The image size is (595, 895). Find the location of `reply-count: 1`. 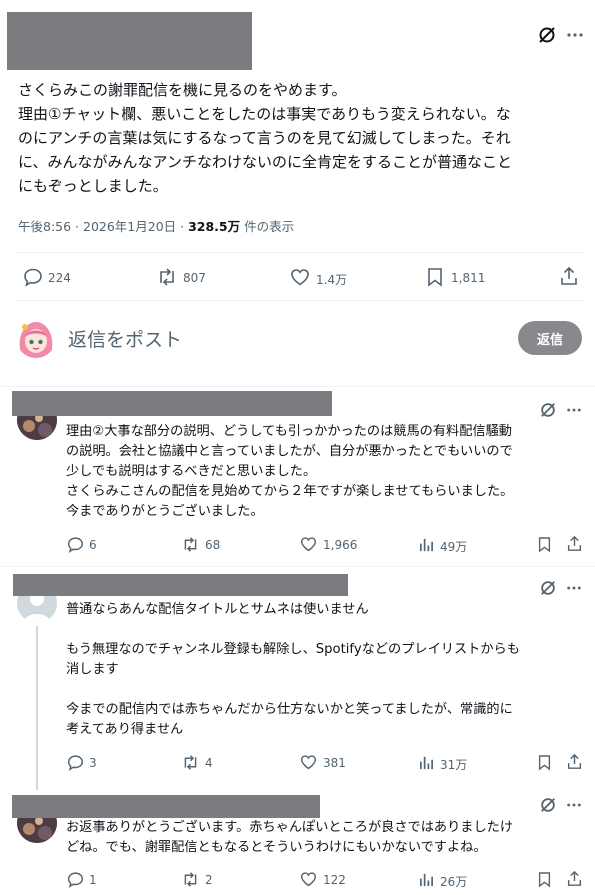

reply-count: 1 is located at coordinates (93, 880).